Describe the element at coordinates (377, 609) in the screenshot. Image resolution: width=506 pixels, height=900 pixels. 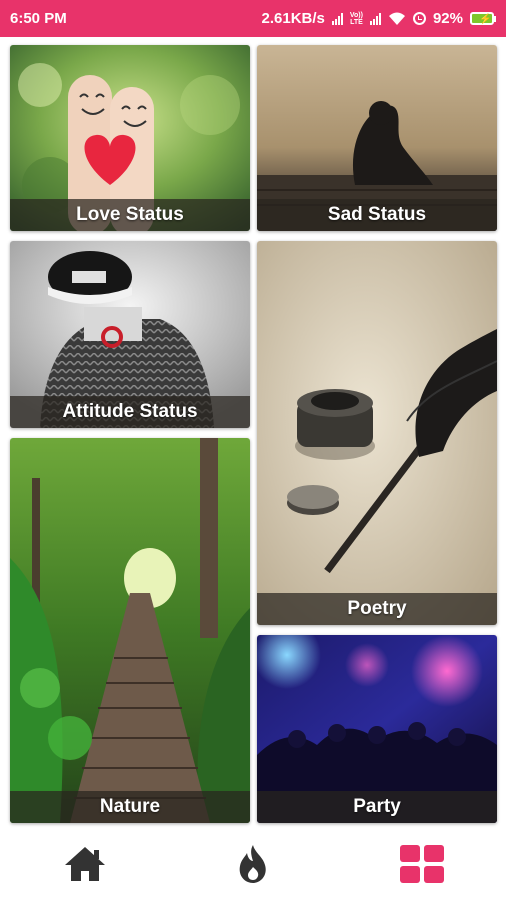
I see `category-label: Poetry` at that location.